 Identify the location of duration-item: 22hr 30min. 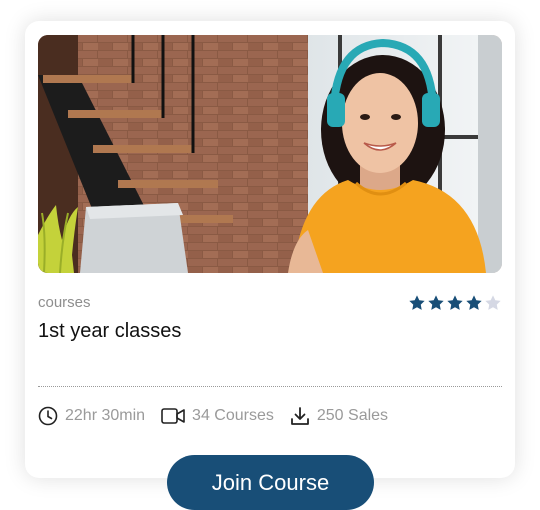
(91, 416).